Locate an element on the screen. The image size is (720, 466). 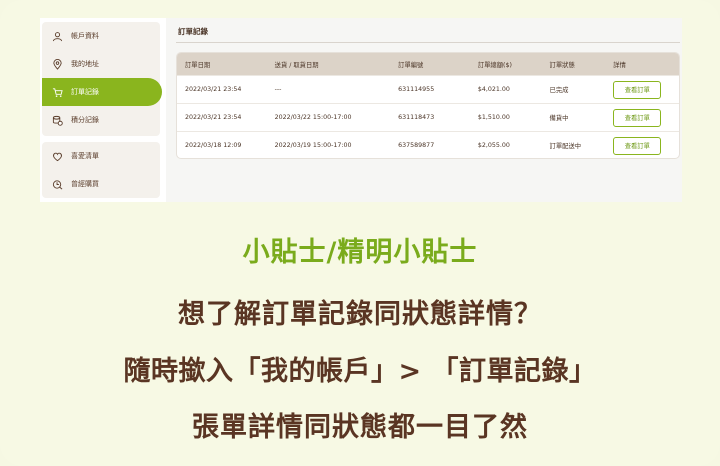
order-date: 2022/03/18 12:09 is located at coordinates (213, 145).